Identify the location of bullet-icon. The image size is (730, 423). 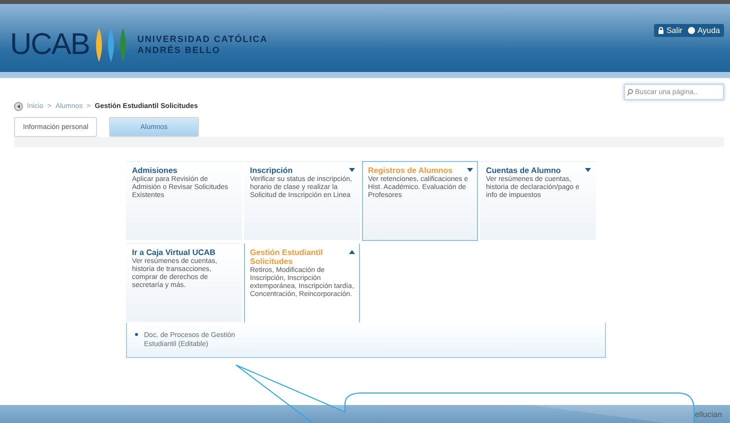
(136, 334).